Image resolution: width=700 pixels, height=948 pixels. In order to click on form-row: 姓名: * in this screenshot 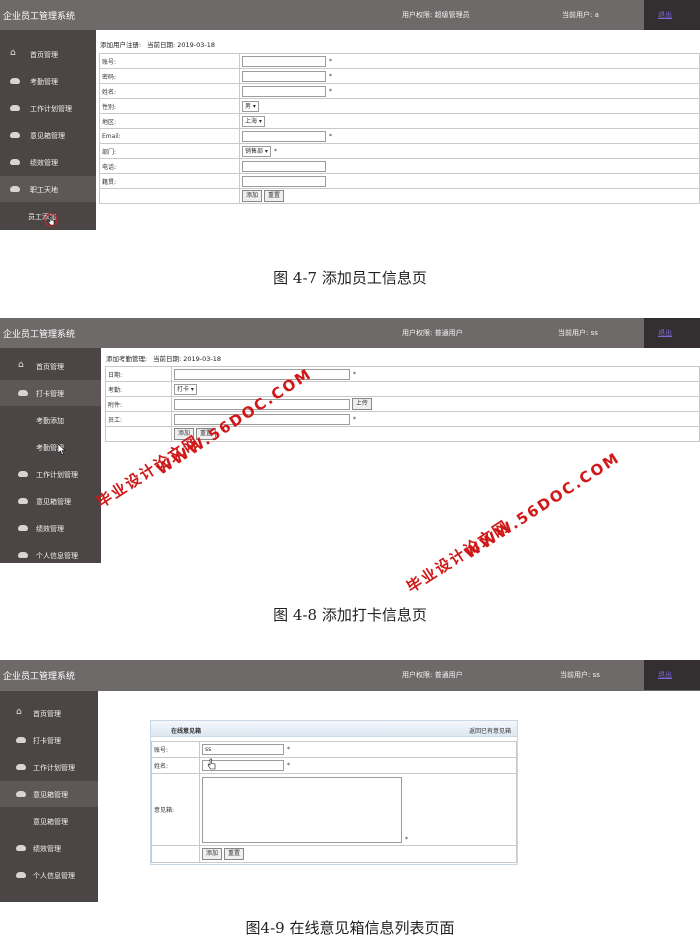, I will do `click(399, 91)`.